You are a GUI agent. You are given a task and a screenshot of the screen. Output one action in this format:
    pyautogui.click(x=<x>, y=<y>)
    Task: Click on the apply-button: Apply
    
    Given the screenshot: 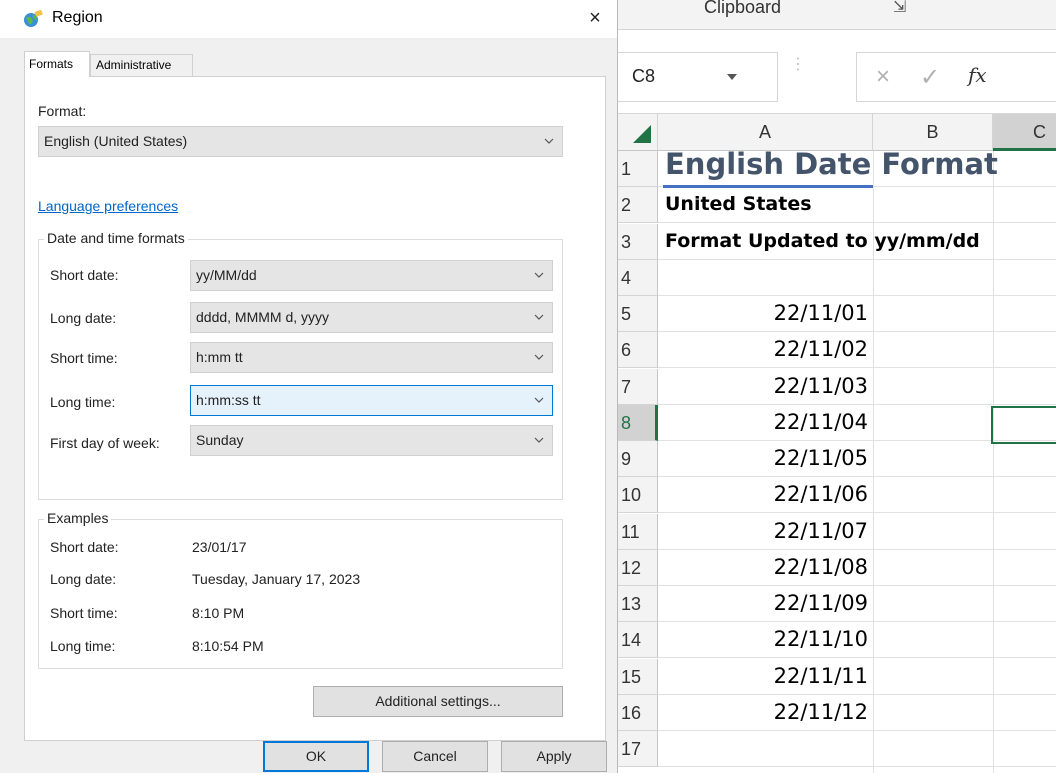 What is the action you would take?
    pyautogui.click(x=554, y=756)
    